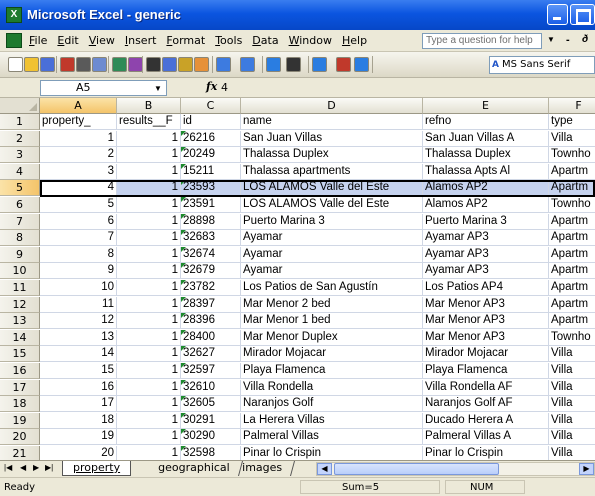  What do you see at coordinates (149, 171) in the screenshot?
I see `cell-b4: 1` at bounding box center [149, 171].